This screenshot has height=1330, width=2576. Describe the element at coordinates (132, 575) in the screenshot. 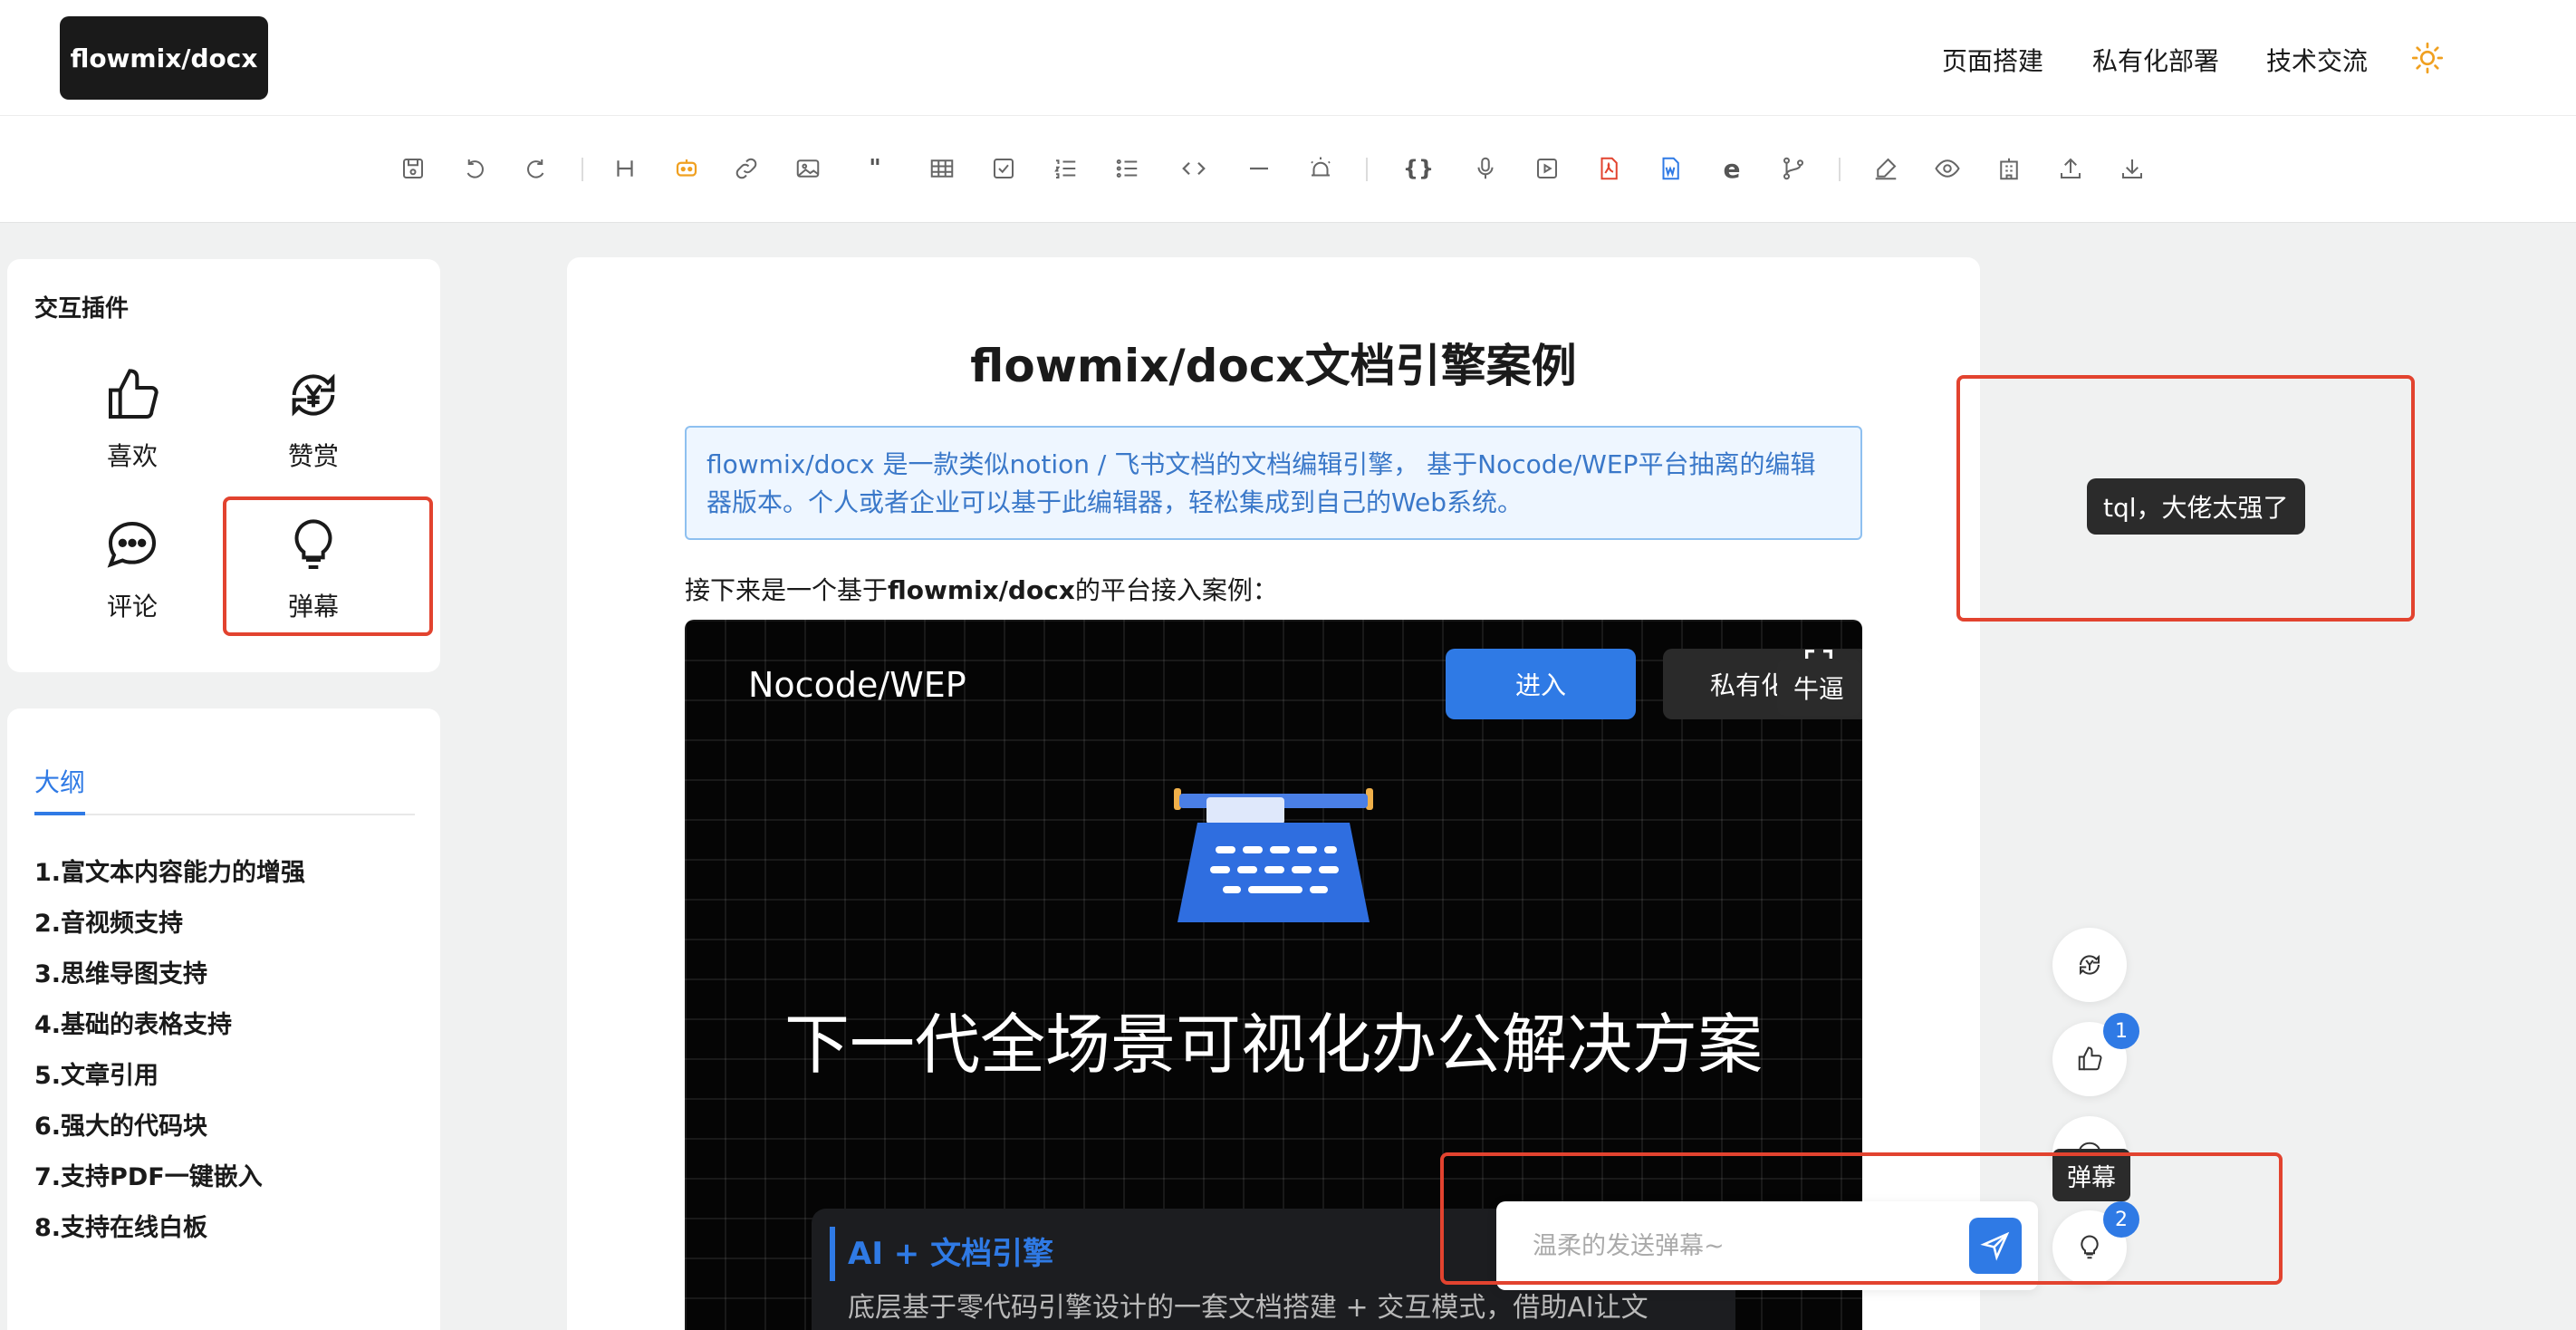

I see `plugin-comment: 评论` at that location.